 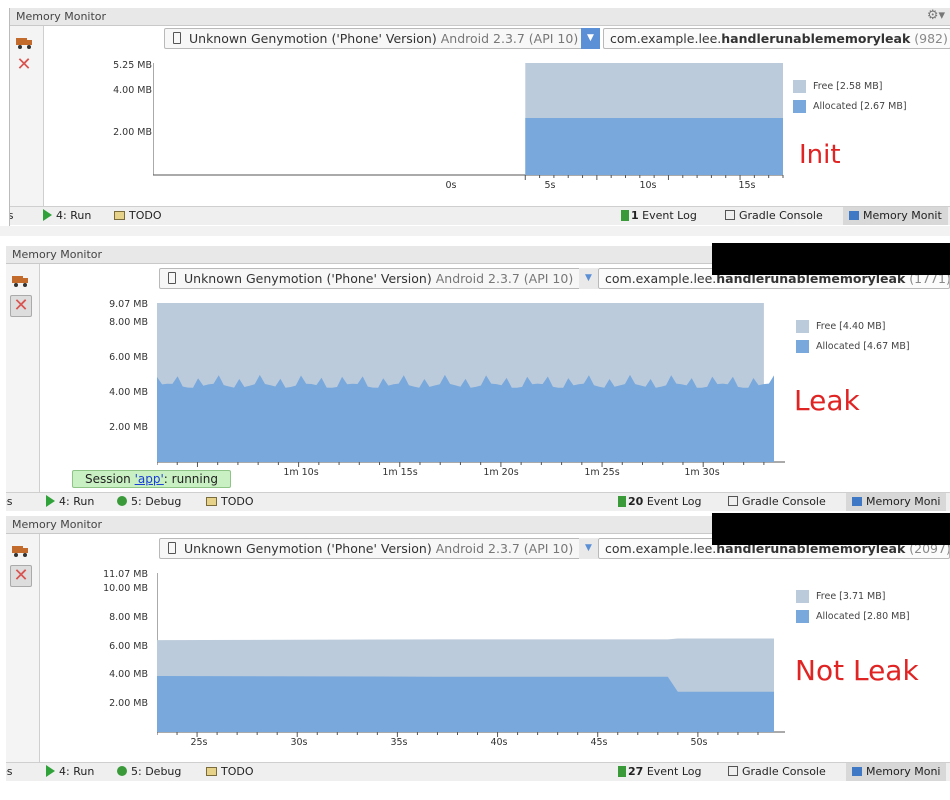 What do you see at coordinates (27, 116) in the screenshot?
I see `left-toolbar` at bounding box center [27, 116].